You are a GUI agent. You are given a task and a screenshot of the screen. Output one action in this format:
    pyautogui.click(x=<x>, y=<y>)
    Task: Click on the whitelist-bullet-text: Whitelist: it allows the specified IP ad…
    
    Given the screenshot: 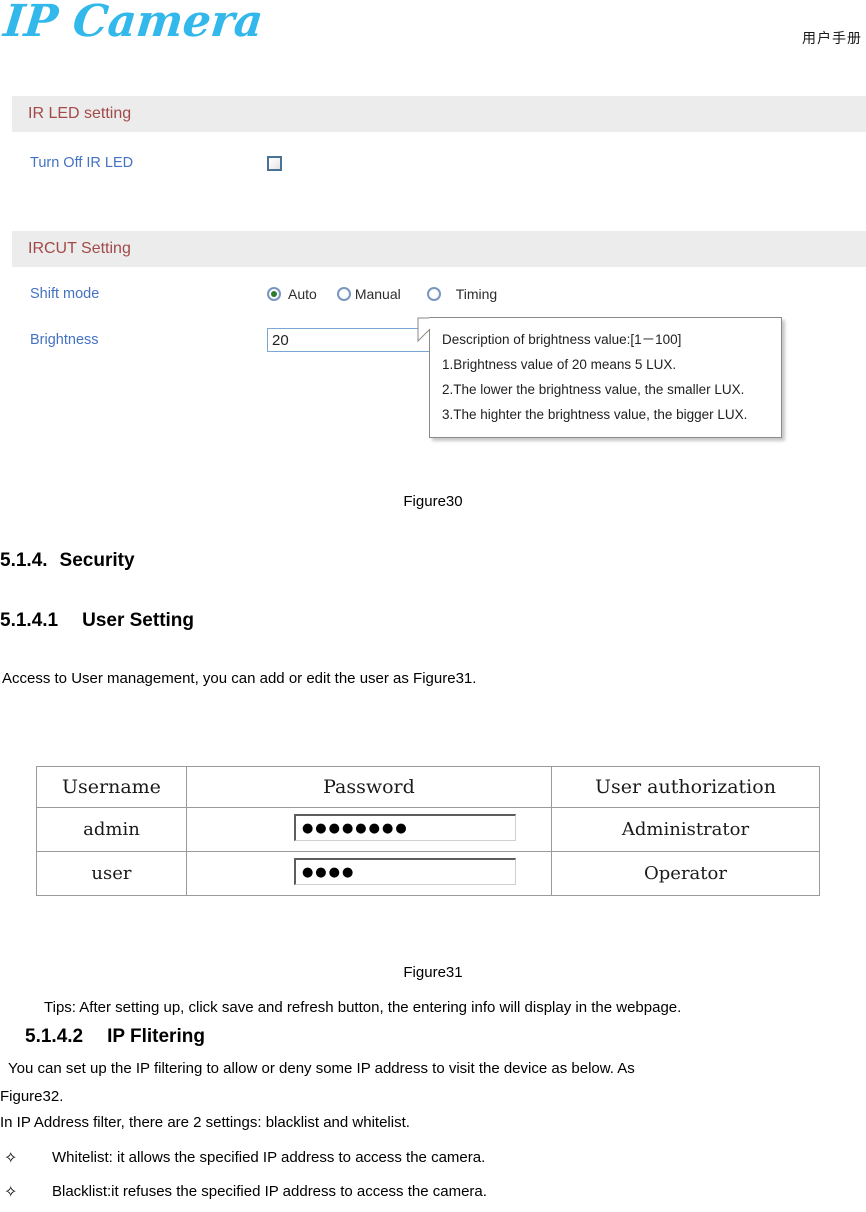 What is the action you would take?
    pyautogui.click(x=269, y=1157)
    